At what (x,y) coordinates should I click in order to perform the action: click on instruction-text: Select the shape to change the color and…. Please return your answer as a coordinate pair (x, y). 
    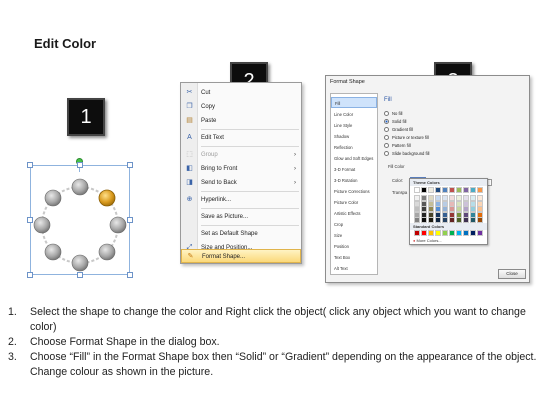
    Looking at the image, I should click on (278, 319).